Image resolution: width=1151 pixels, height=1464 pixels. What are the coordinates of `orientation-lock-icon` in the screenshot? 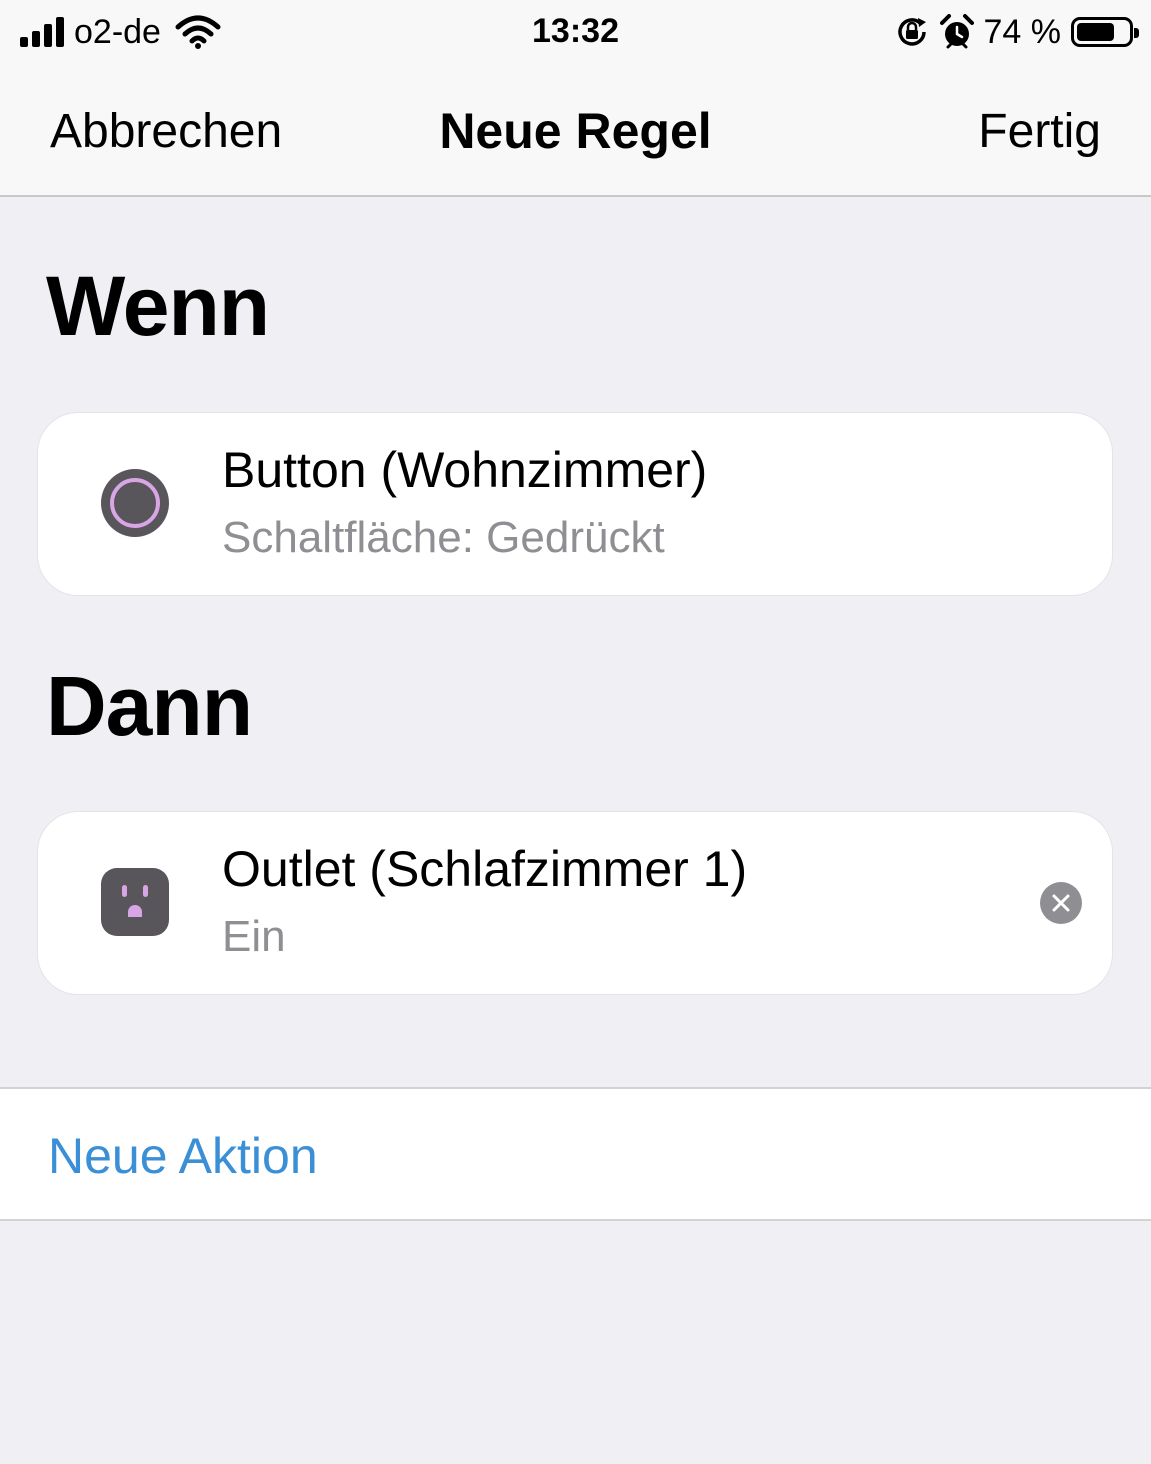 It's located at (911, 32).